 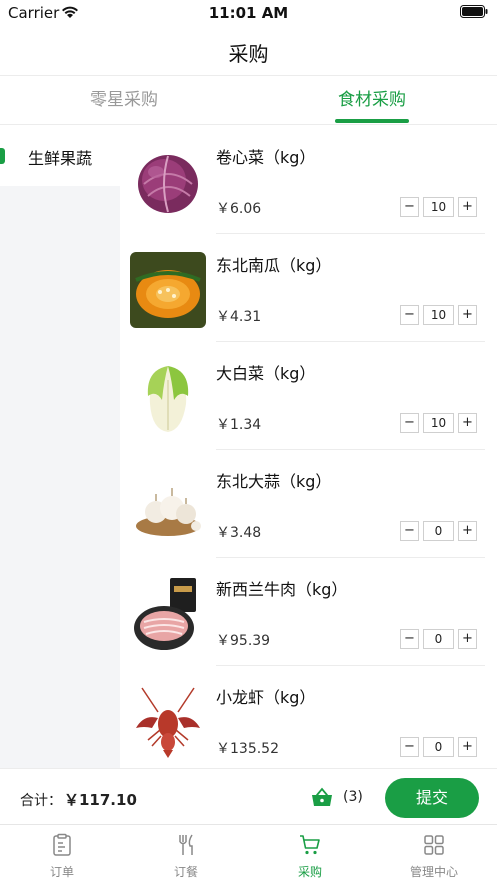 I want to click on tab-label: 采购, so click(x=309, y=872).